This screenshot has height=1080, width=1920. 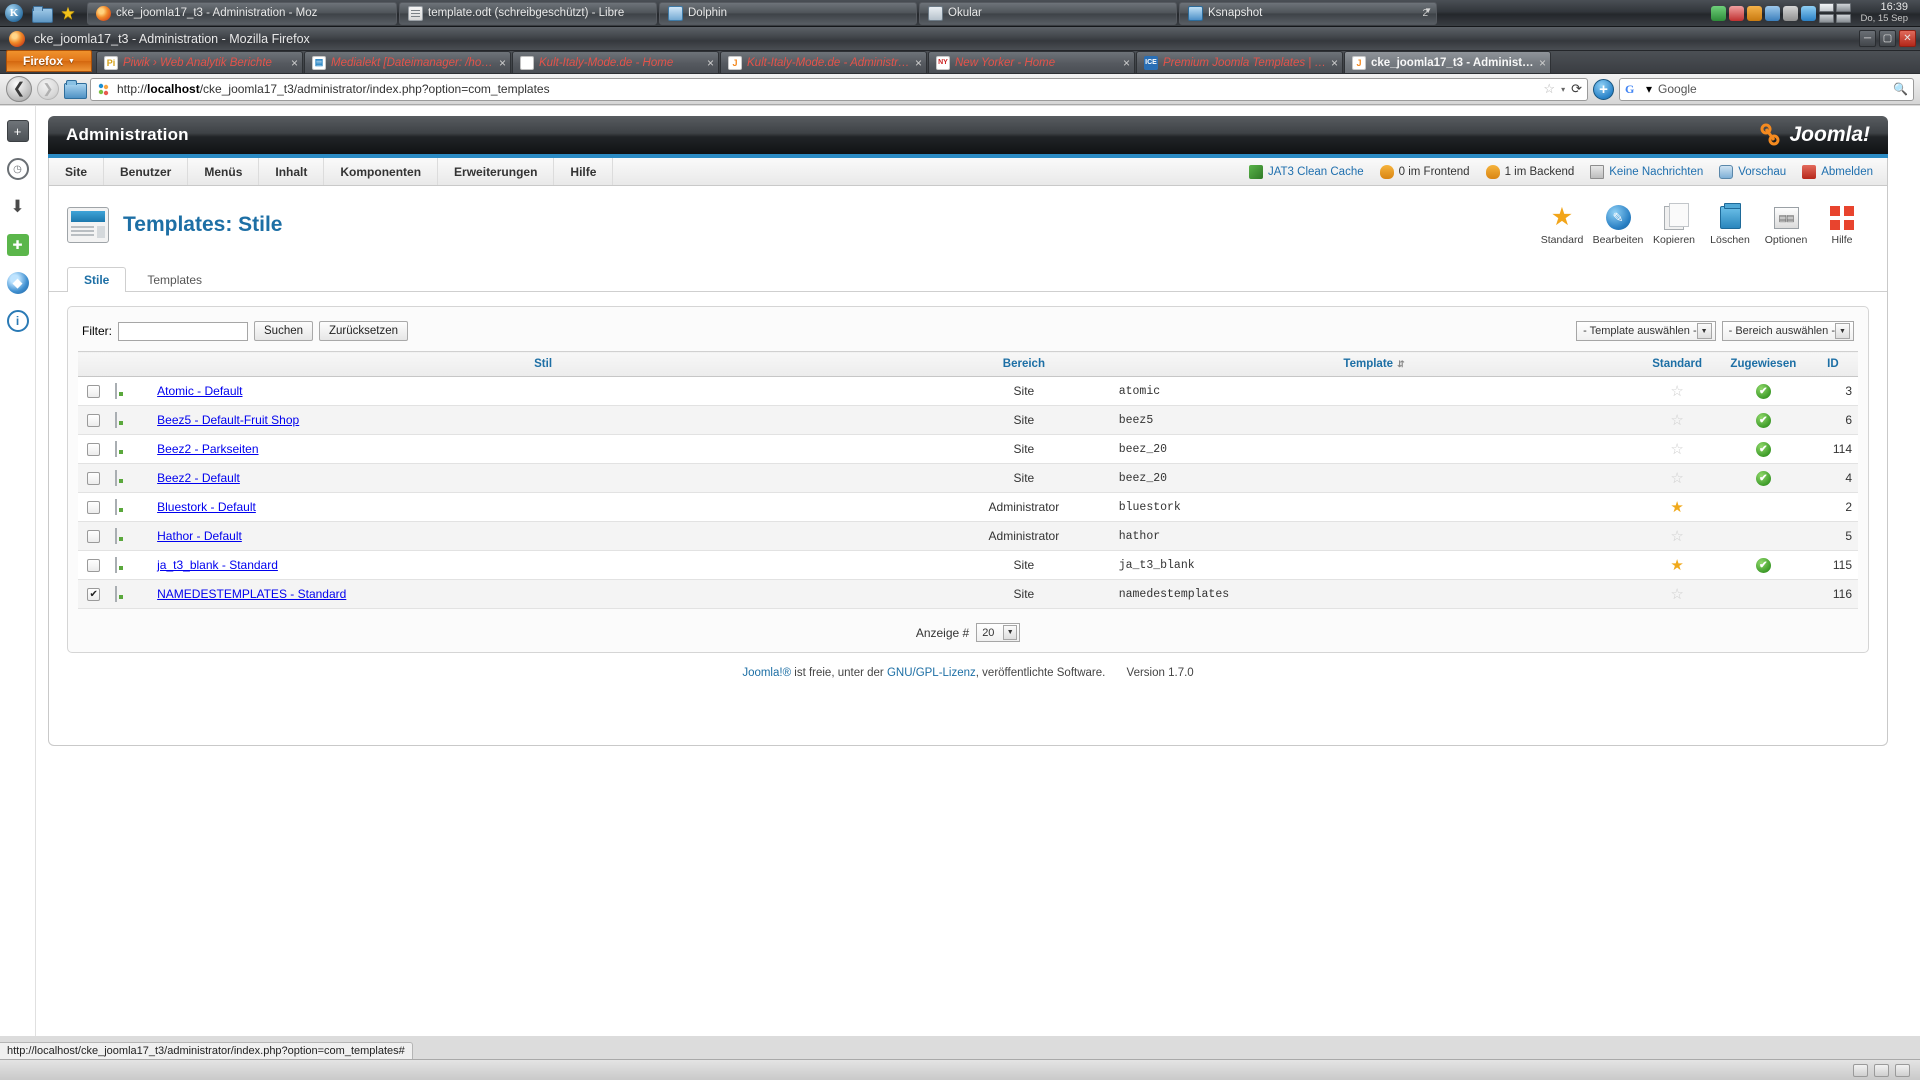 I want to click on browser-tab-cke-joomla17-admin: J cke_joomla17_t3 - Administrat... ×, so click(x=1447, y=62).